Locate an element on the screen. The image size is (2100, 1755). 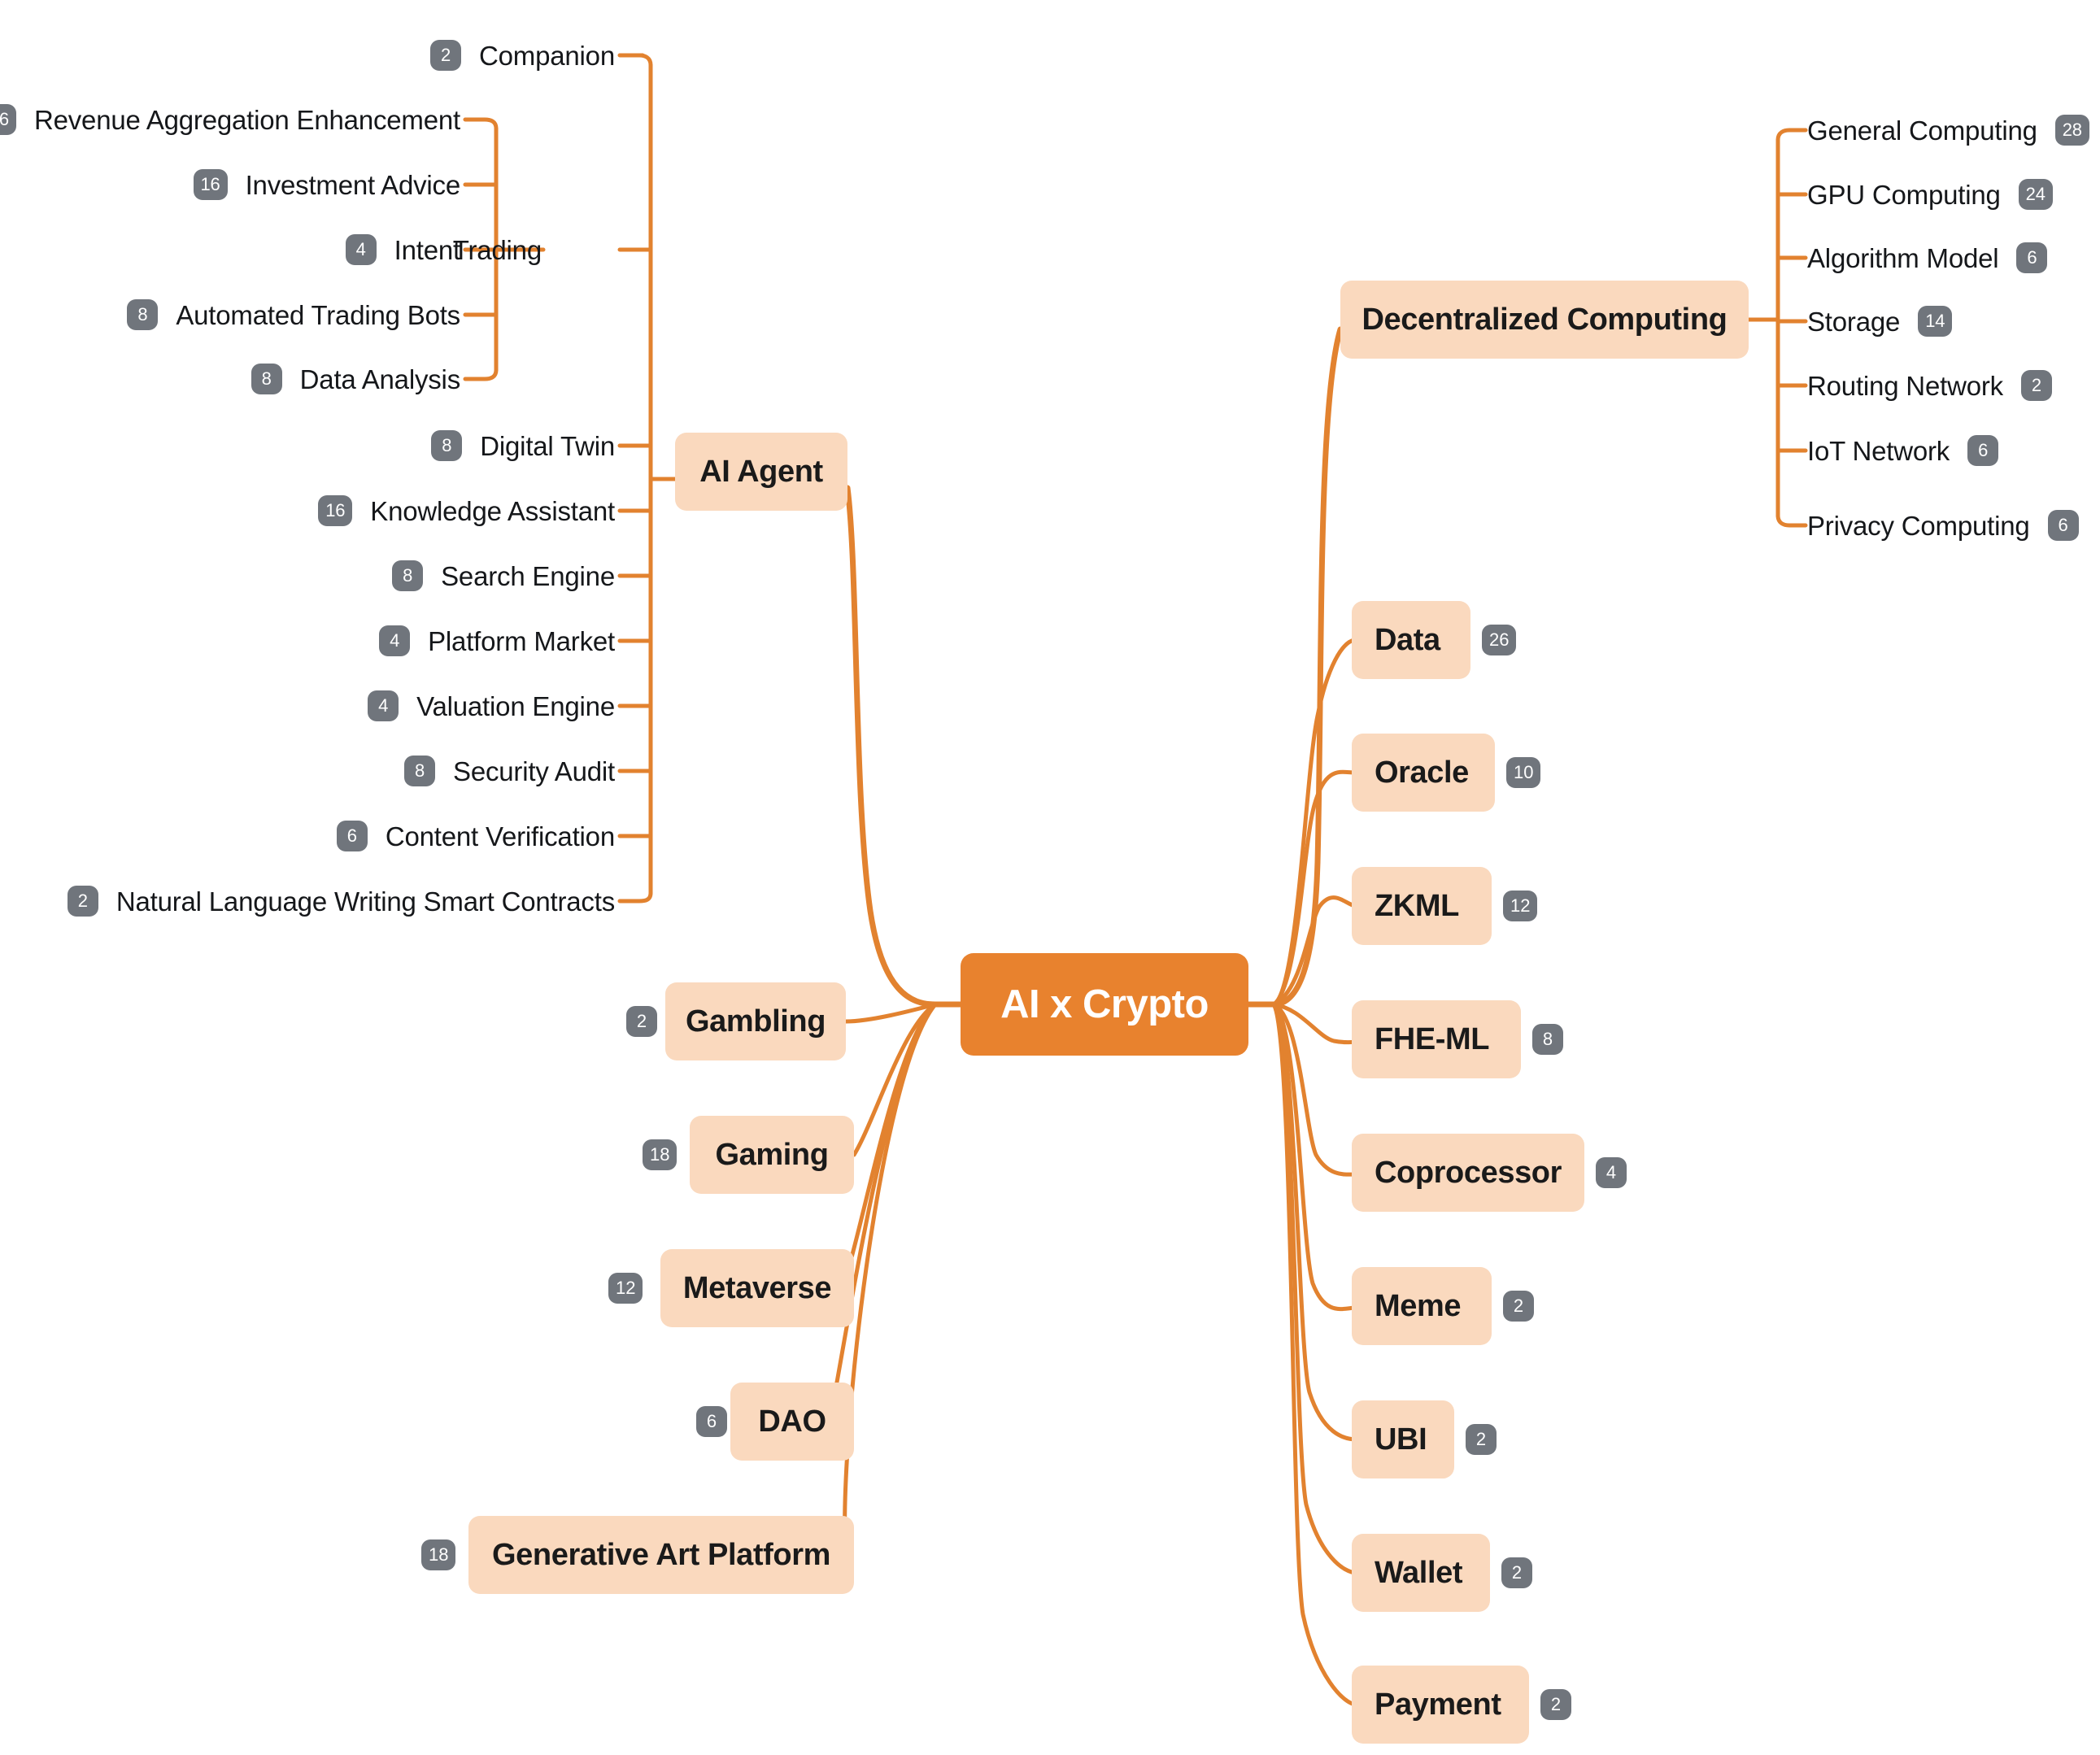
leaf-label: Privacy Computing is located at coordinates (1918, 525).